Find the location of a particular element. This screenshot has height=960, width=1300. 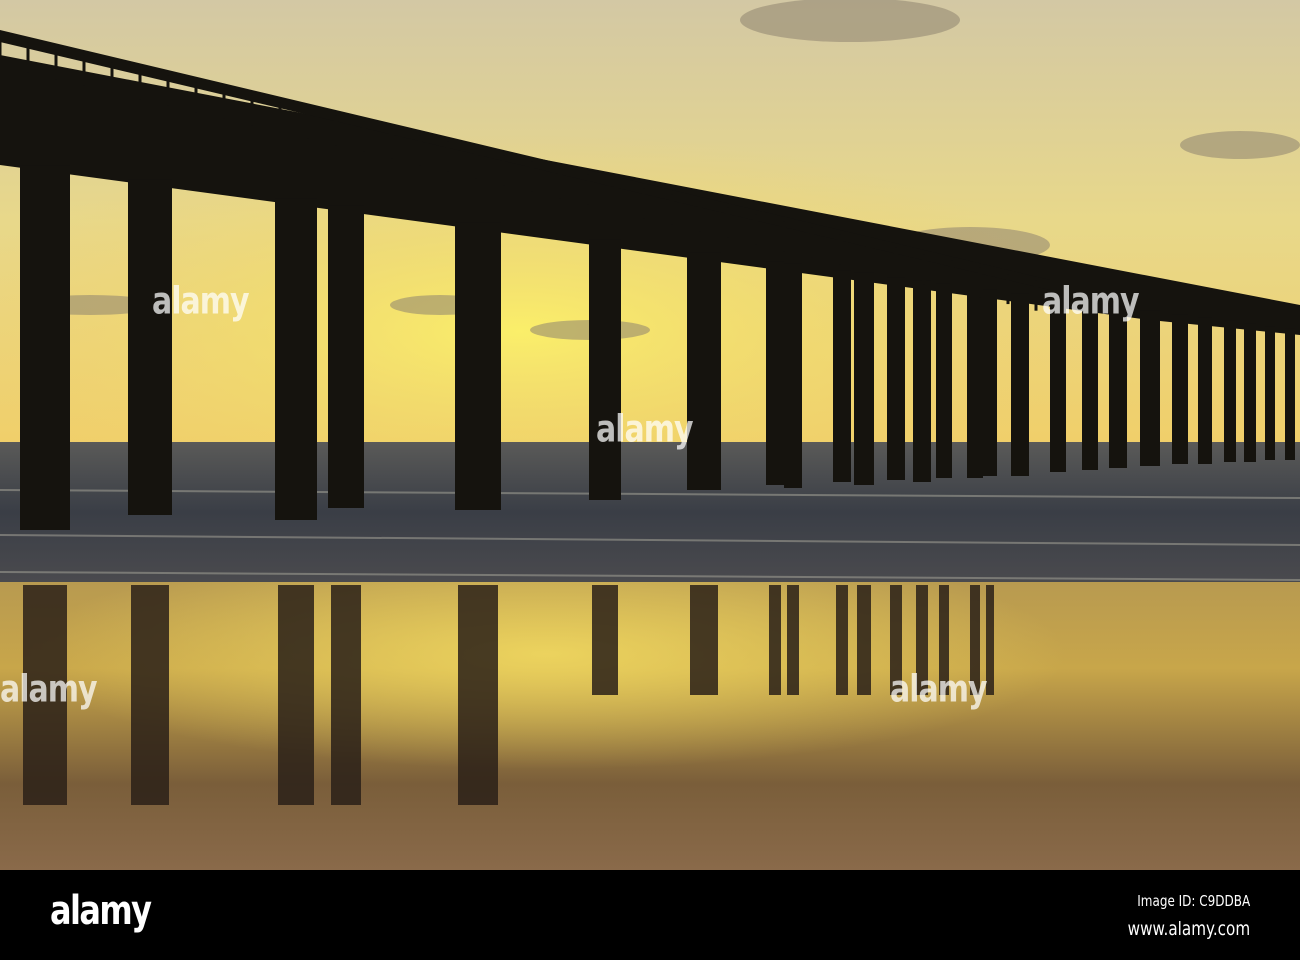

ocean is located at coordinates (650, 512).